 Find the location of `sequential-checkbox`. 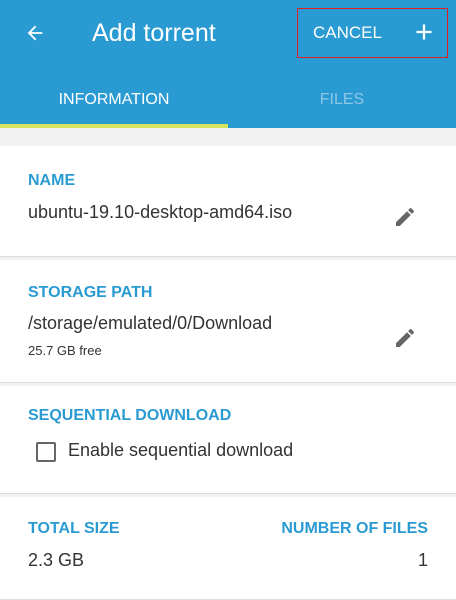

sequential-checkbox is located at coordinates (46, 452).